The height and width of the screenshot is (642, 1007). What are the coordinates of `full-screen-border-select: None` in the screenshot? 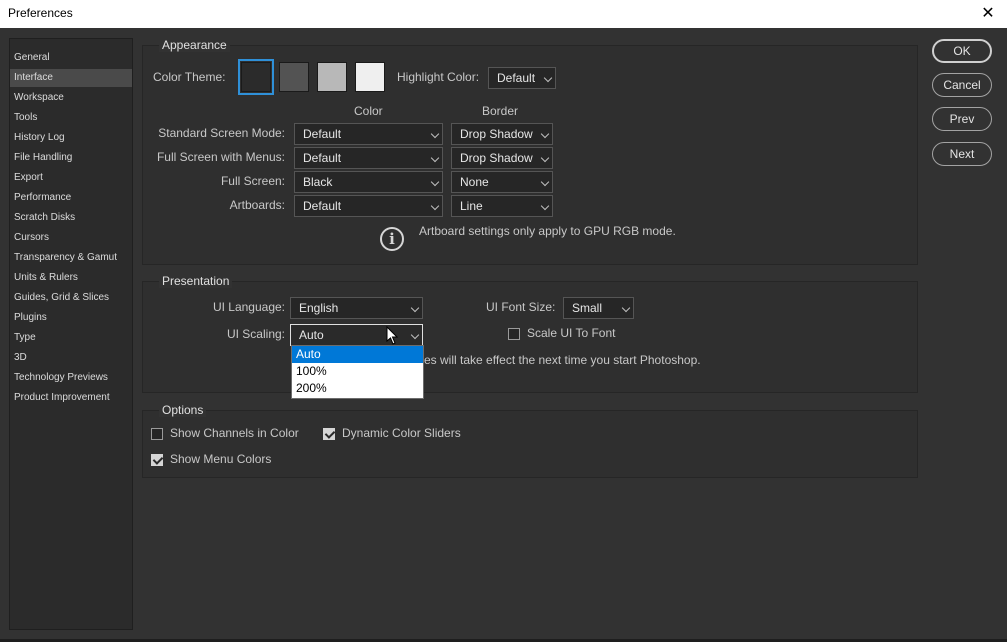 It's located at (502, 182).